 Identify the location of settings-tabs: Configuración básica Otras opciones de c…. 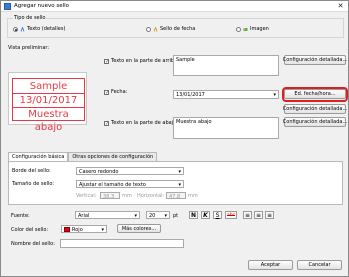
(83, 157).